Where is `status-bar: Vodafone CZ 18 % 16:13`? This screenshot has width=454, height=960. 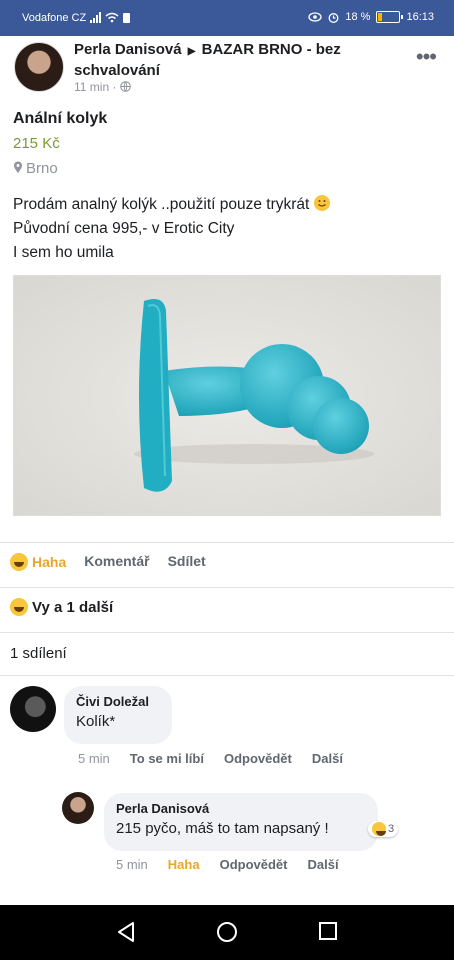 status-bar: Vodafone CZ 18 % 16:13 is located at coordinates (227, 18).